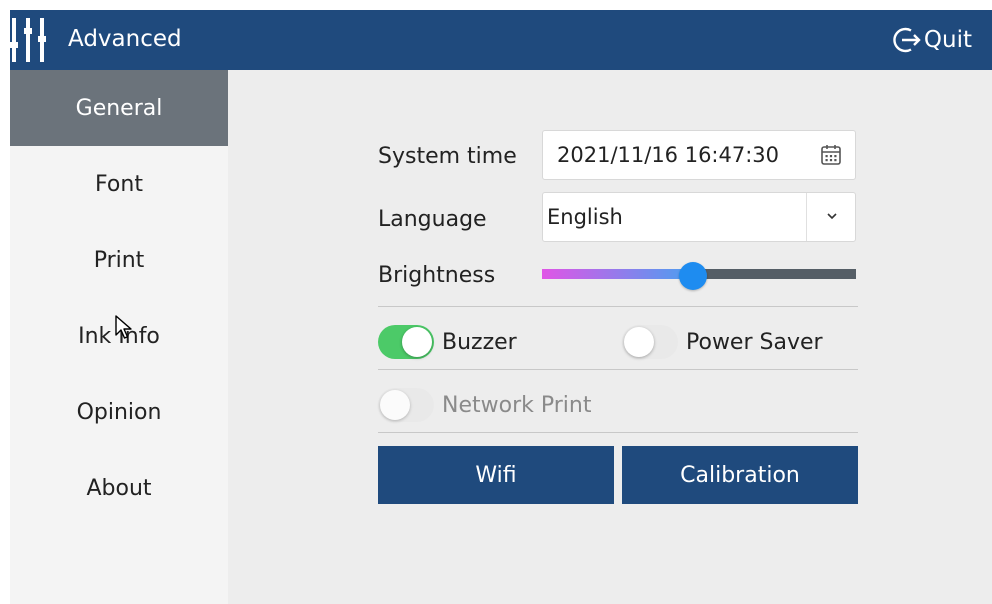 The width and height of the screenshot is (992, 604). I want to click on calibration-button-label: Calibration, so click(740, 475).